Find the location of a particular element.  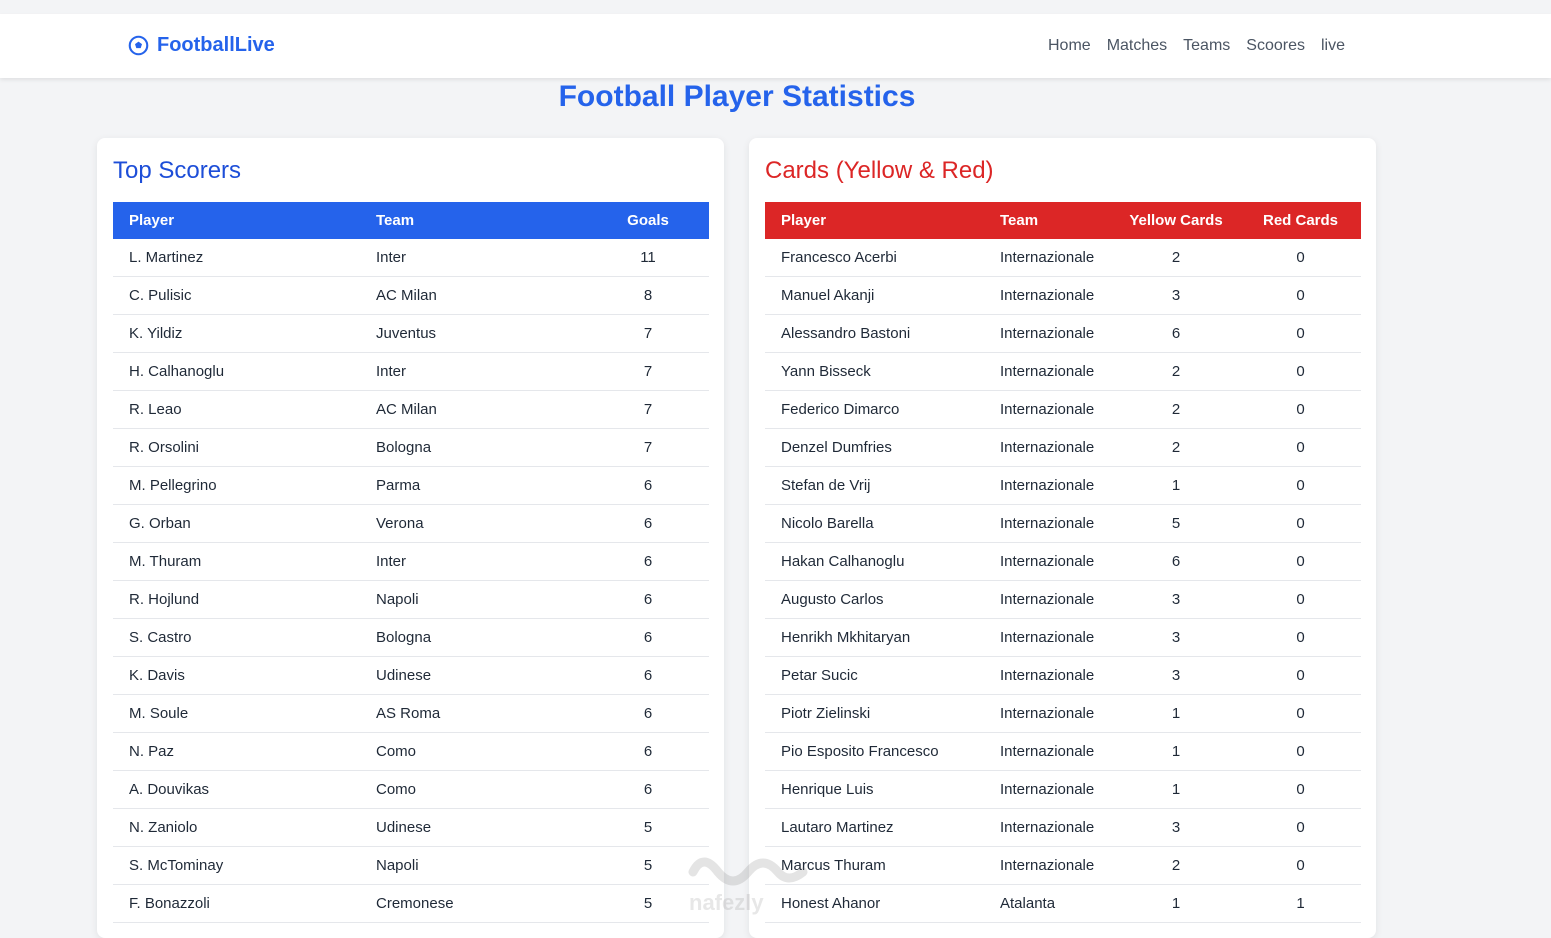

table-cell: Manuel Akanji is located at coordinates (874, 295).